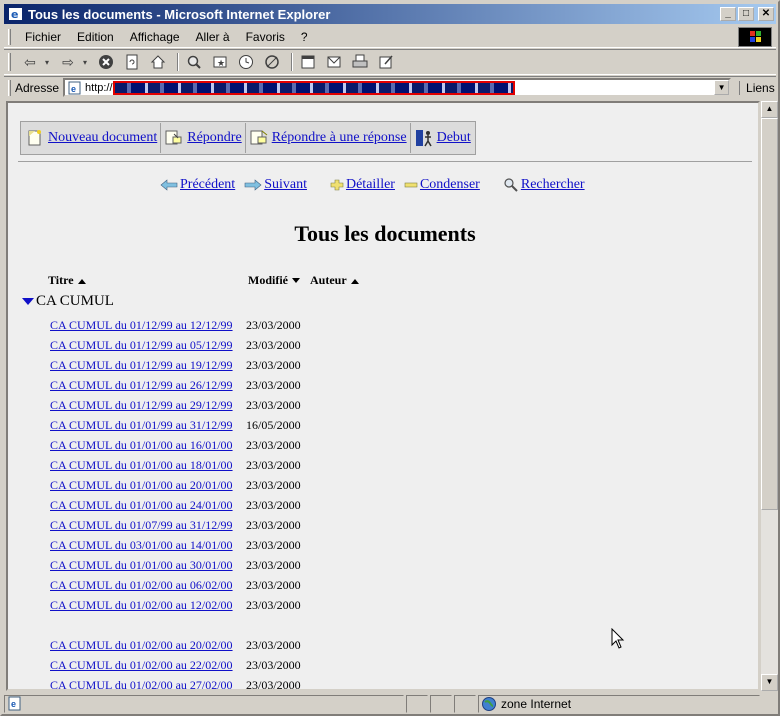  Describe the element at coordinates (85, 62) in the screenshot. I see `forward-dropdown-icon: ▾` at that location.